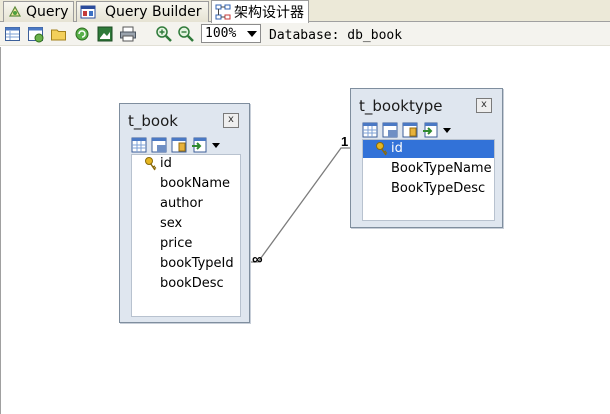  I want to click on schema-designer-icon, so click(223, 12).